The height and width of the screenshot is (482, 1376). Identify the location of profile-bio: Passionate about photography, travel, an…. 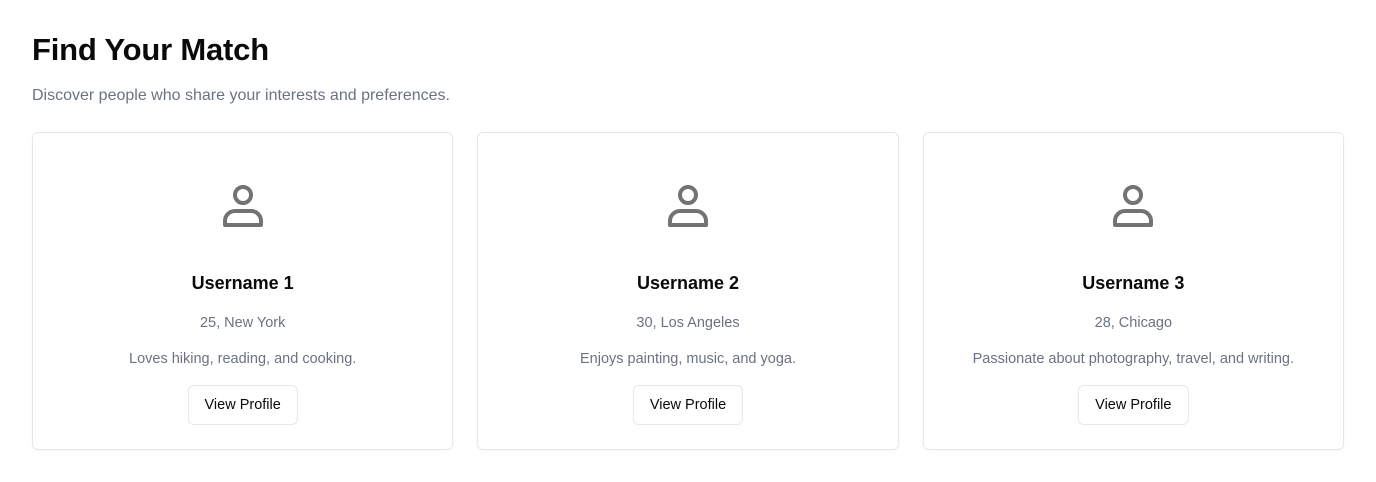
(1133, 359).